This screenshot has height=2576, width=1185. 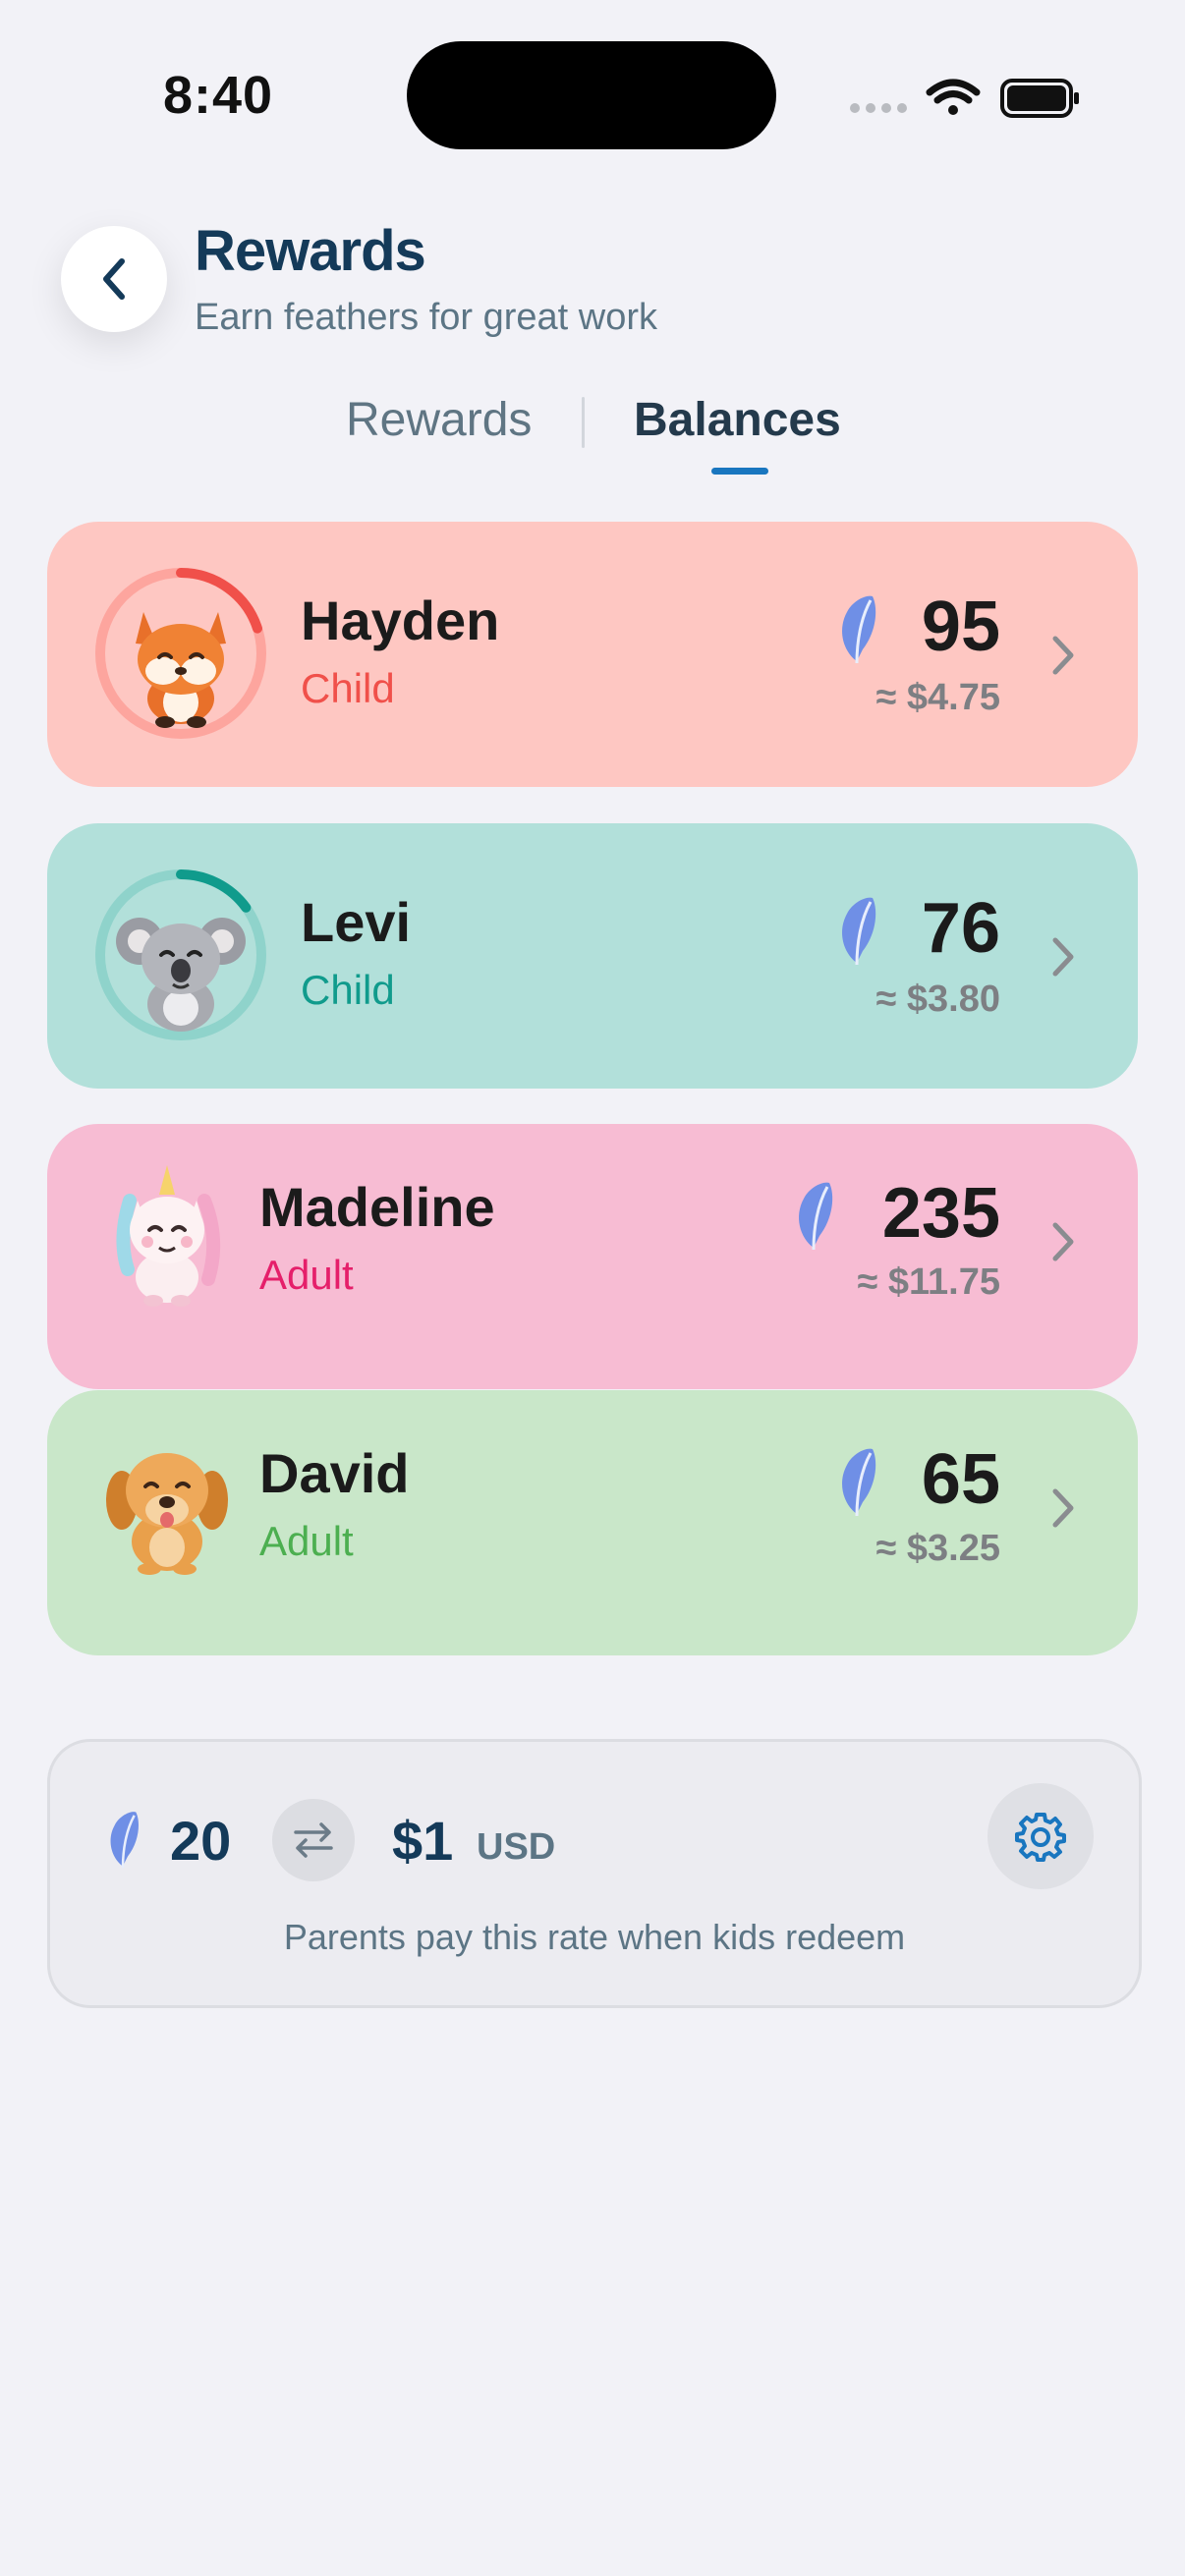 I want to click on active-tab-indicator, so click(x=740, y=471).